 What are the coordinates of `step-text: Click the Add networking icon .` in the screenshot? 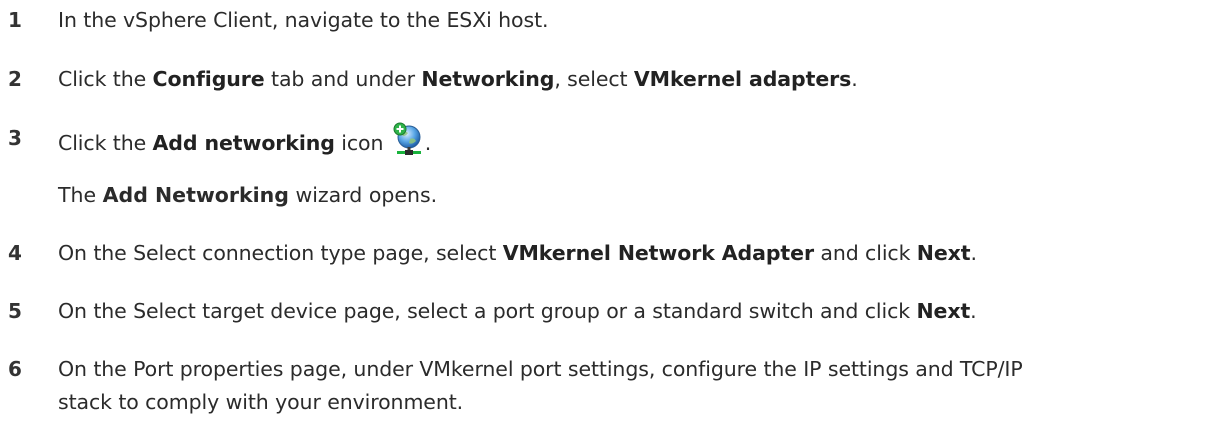 It's located at (628, 141).